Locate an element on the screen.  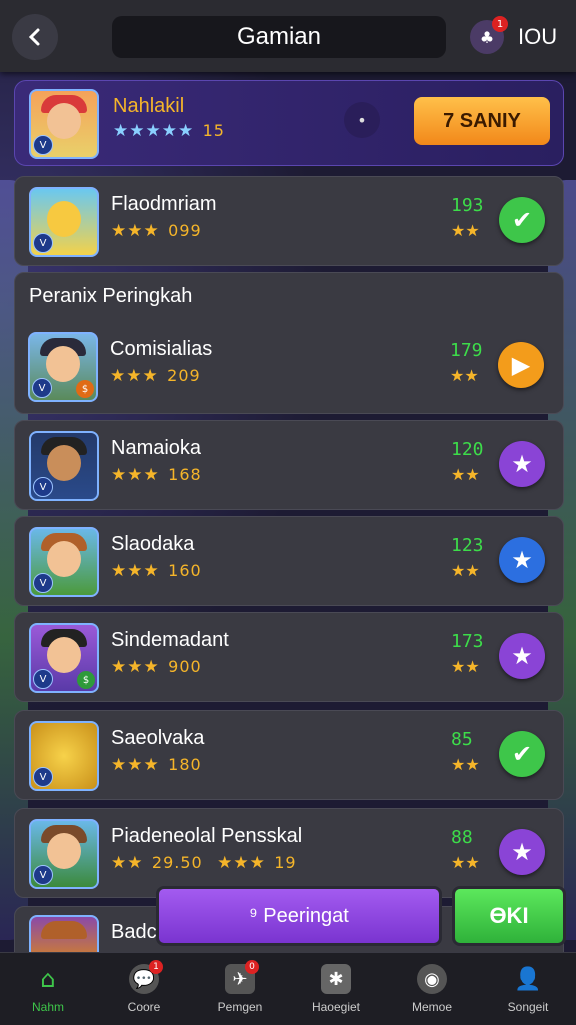
back-button is located at coordinates (35, 37).